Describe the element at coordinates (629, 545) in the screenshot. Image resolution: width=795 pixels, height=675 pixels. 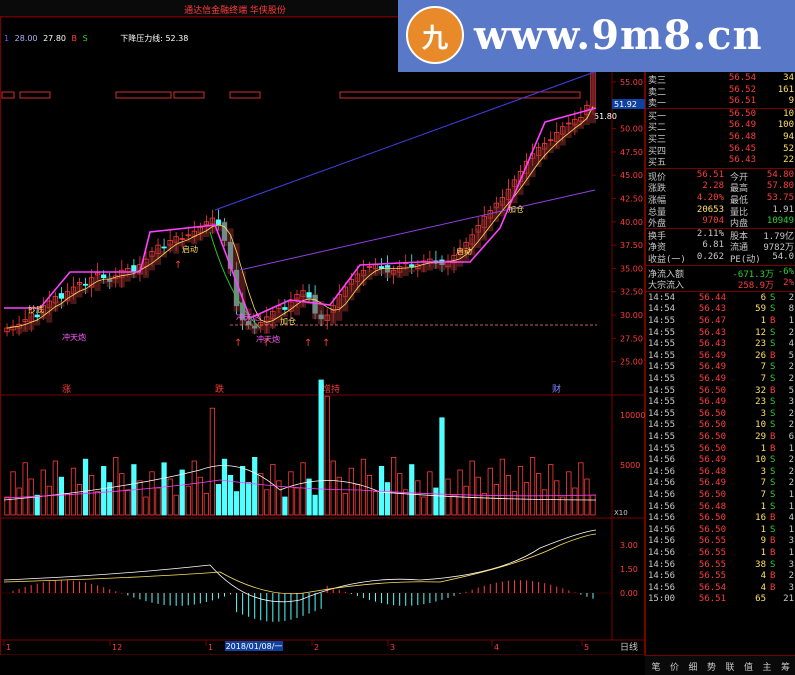
I see `macd-tick-label: 3.00` at that location.